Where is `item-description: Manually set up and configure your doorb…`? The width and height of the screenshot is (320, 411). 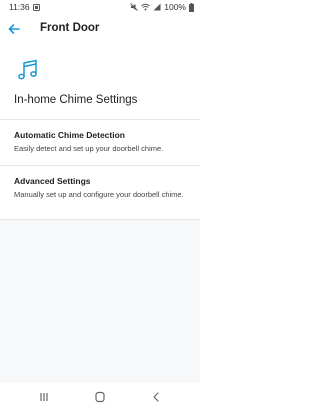 item-description: Manually set up and configure your doorb… is located at coordinates (99, 194).